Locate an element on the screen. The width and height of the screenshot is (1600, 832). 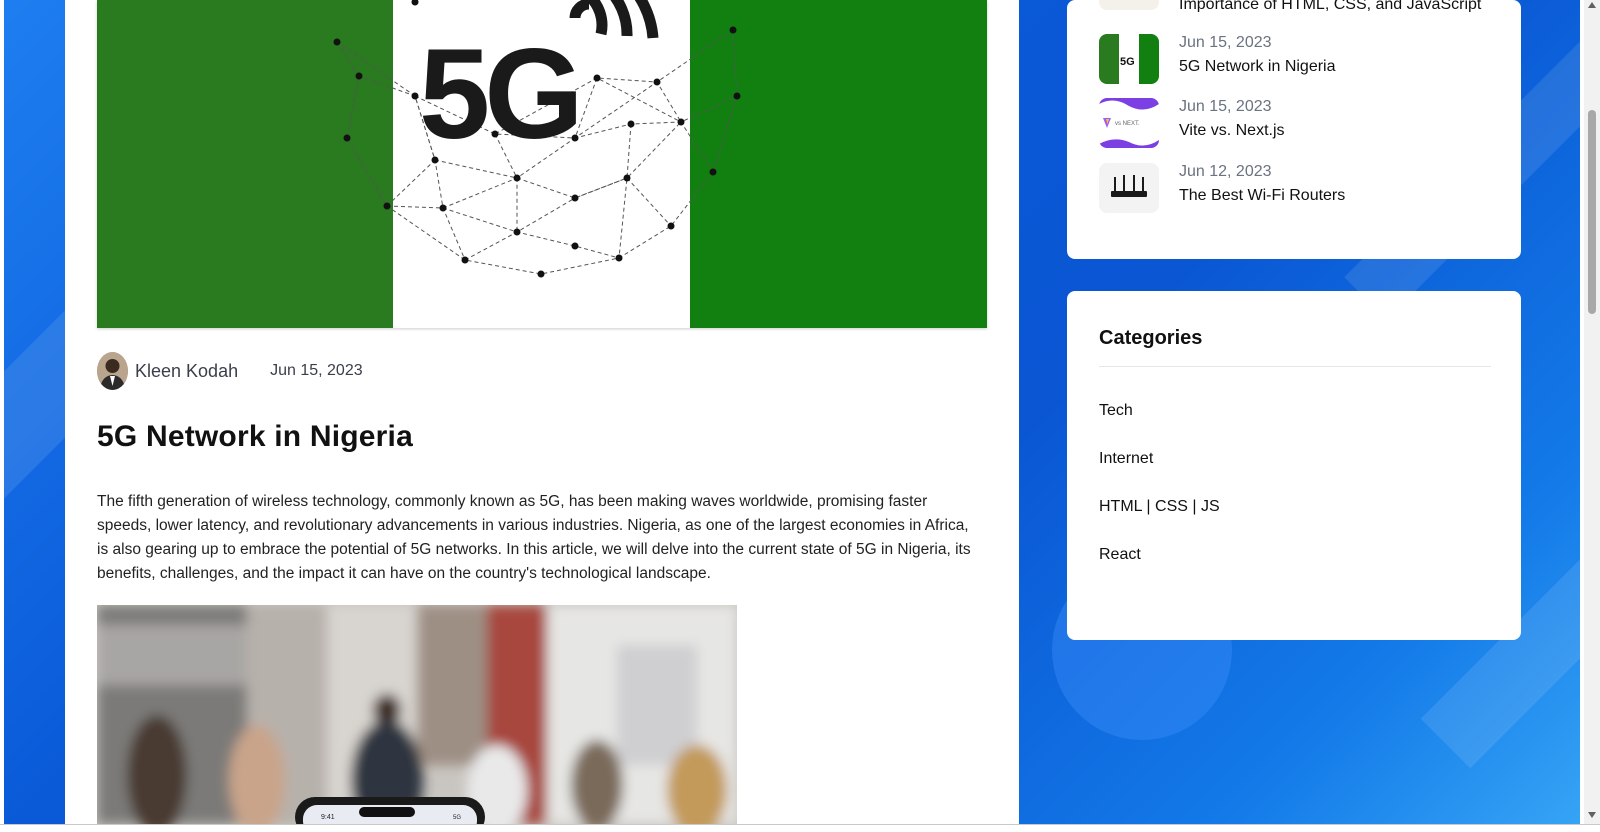
post-thumbnail: 5G is located at coordinates (1129, 59).